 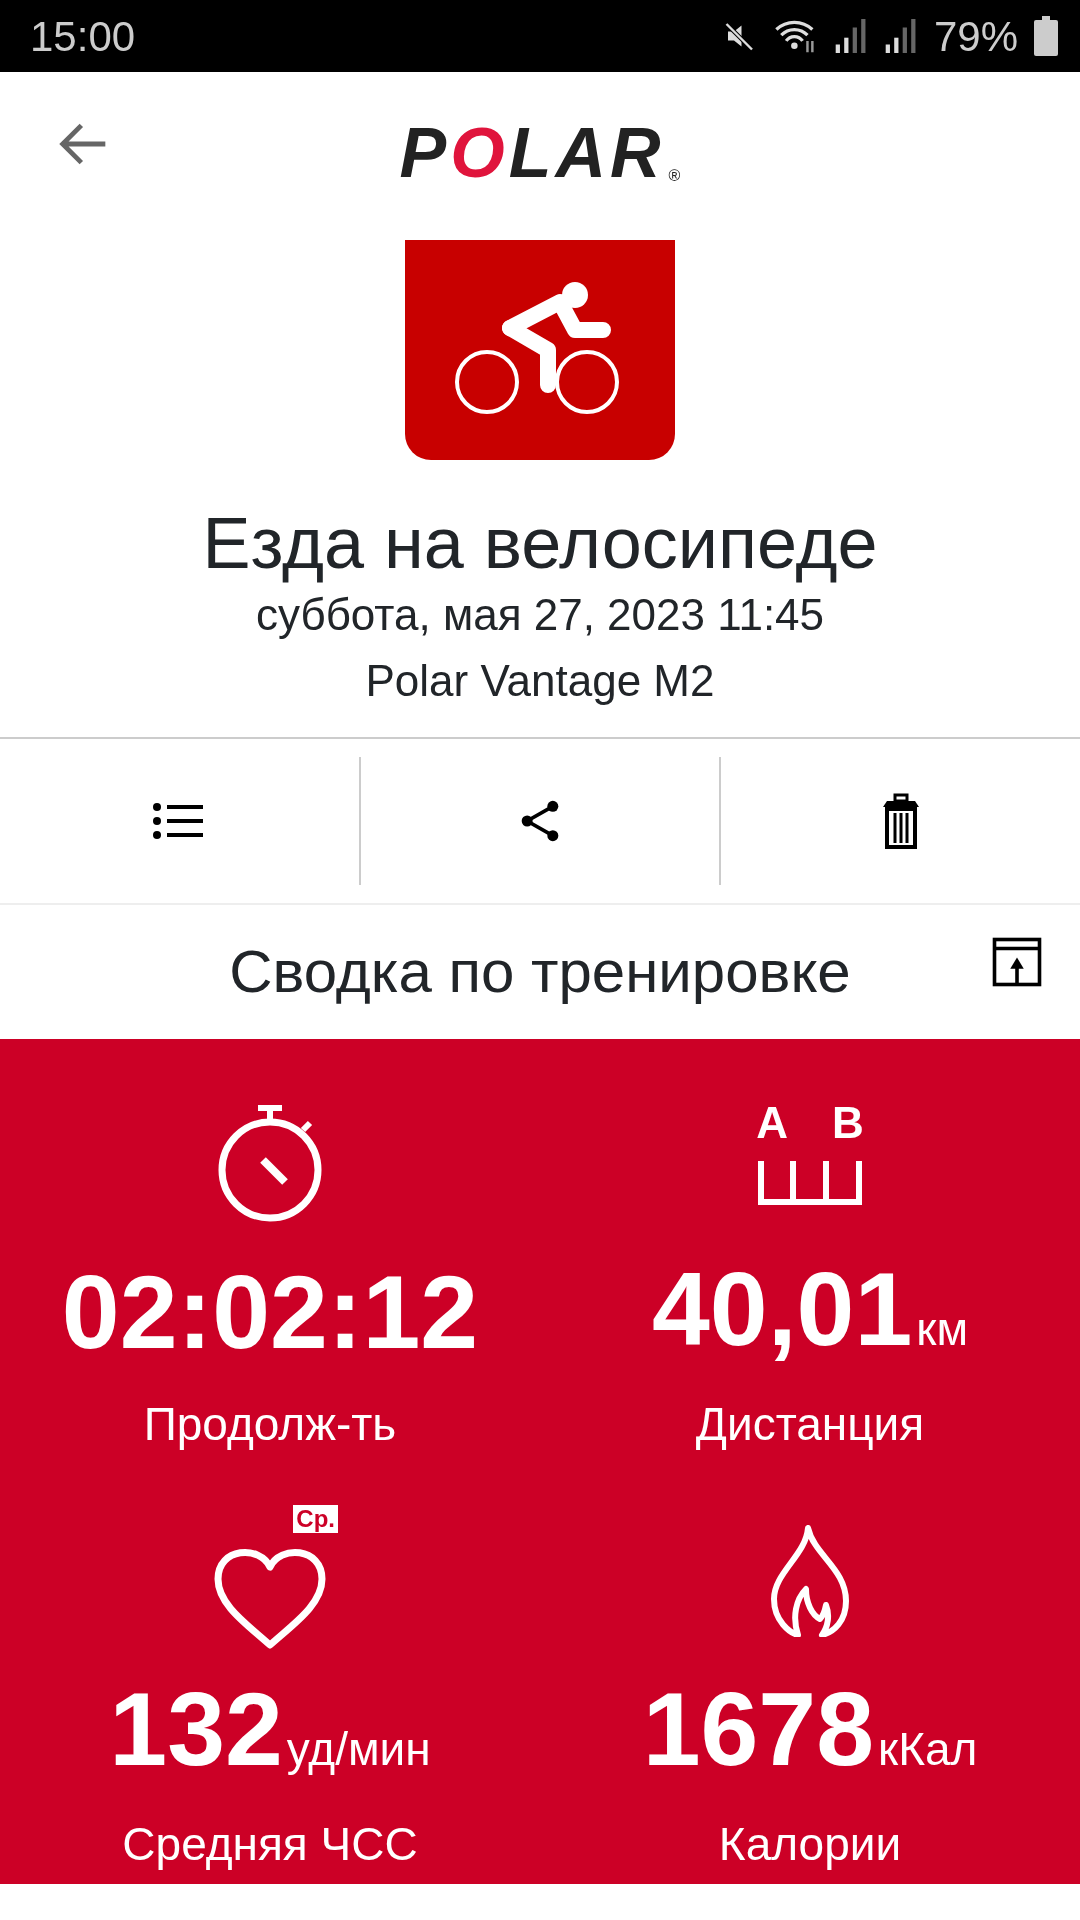 I want to click on metric-label: Дистанция, so click(x=810, y=1424).